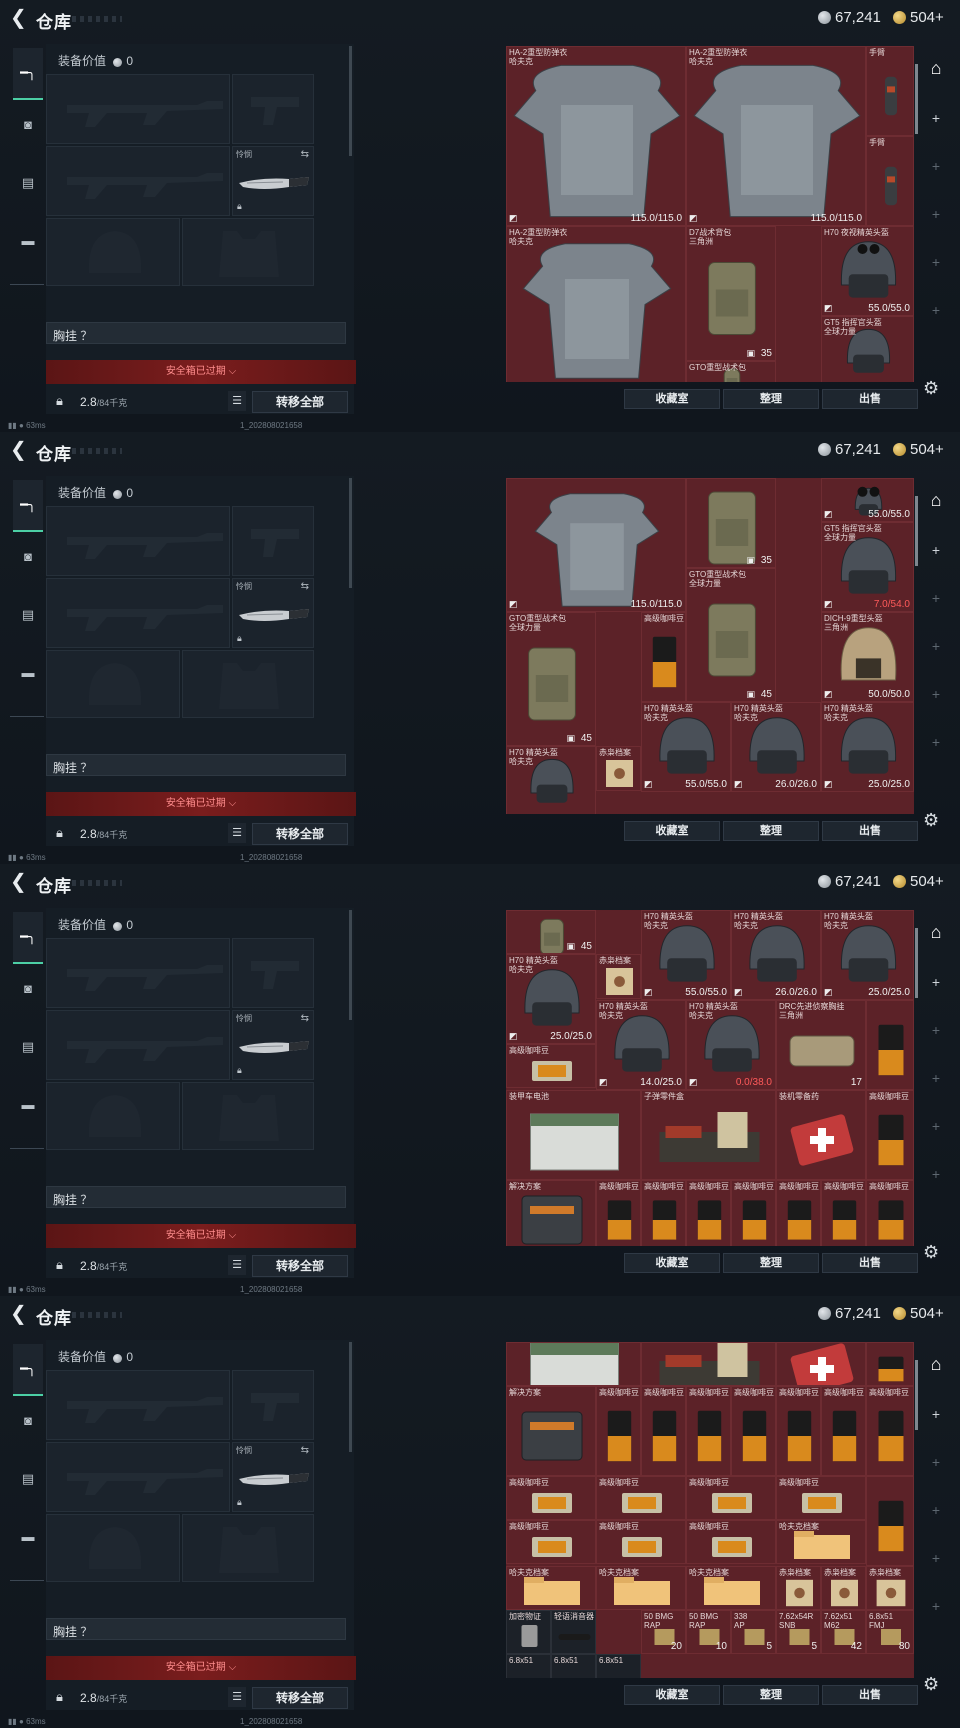  Describe the element at coordinates (28, 938) in the screenshot. I see `tab-weapons: ━╮` at that location.